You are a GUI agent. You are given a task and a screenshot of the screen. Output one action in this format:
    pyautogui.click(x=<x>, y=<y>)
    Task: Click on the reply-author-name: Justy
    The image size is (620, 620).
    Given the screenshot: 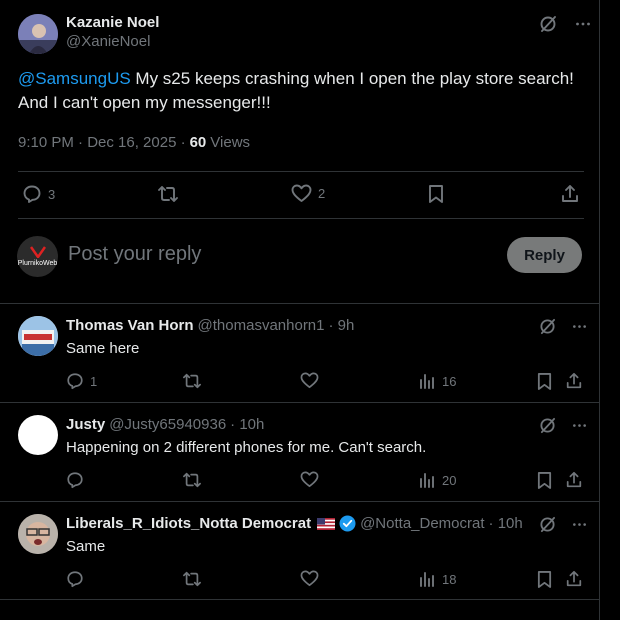 What is the action you would take?
    pyautogui.click(x=85, y=424)
    